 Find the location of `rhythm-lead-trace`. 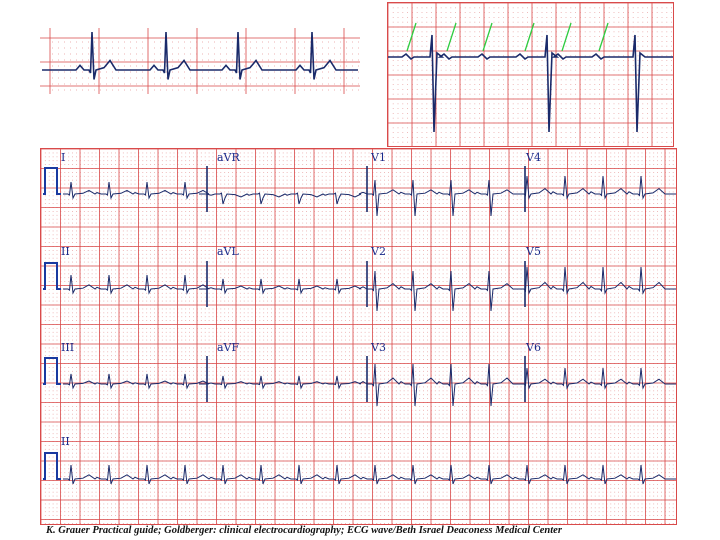

rhythm-lead-trace is located at coordinates (369, 474).